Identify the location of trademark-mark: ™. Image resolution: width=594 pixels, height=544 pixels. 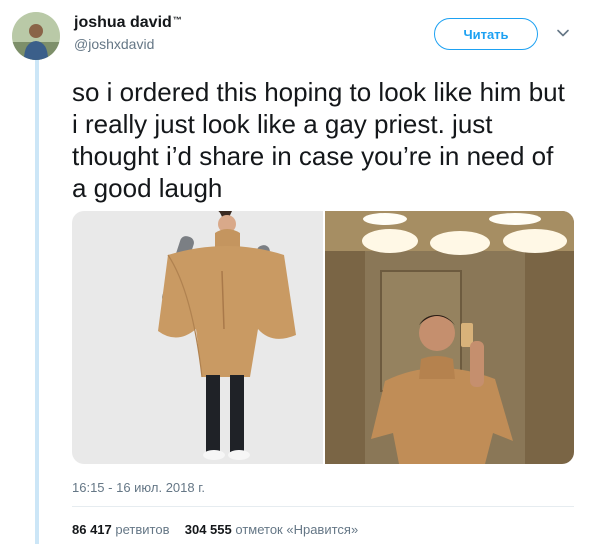
(177, 20).